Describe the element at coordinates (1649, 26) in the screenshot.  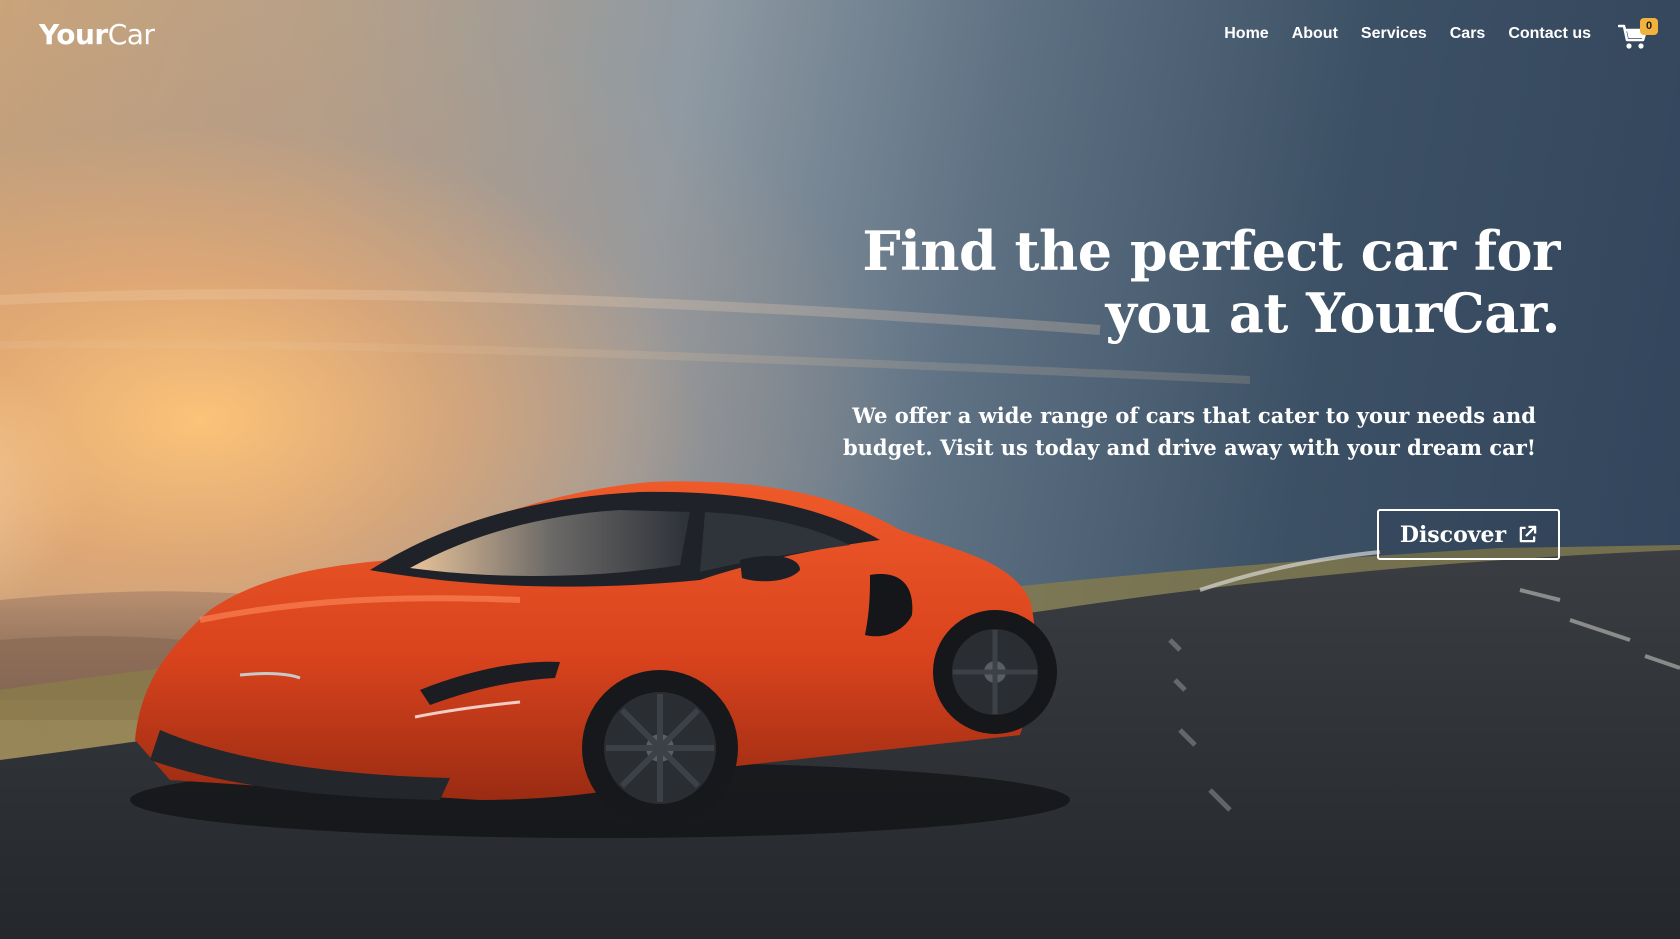
I see `cart-count-badge: 0` at that location.